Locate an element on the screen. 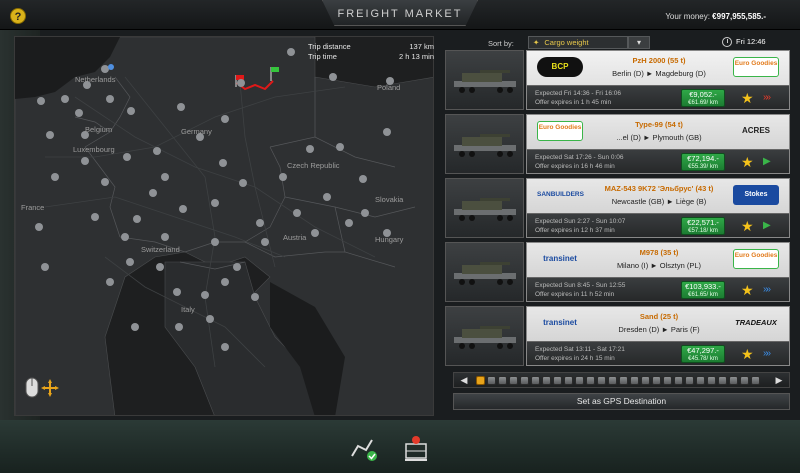 The height and width of the screenshot is (473, 800). trip-time-label: Trip time is located at coordinates (322, 56).